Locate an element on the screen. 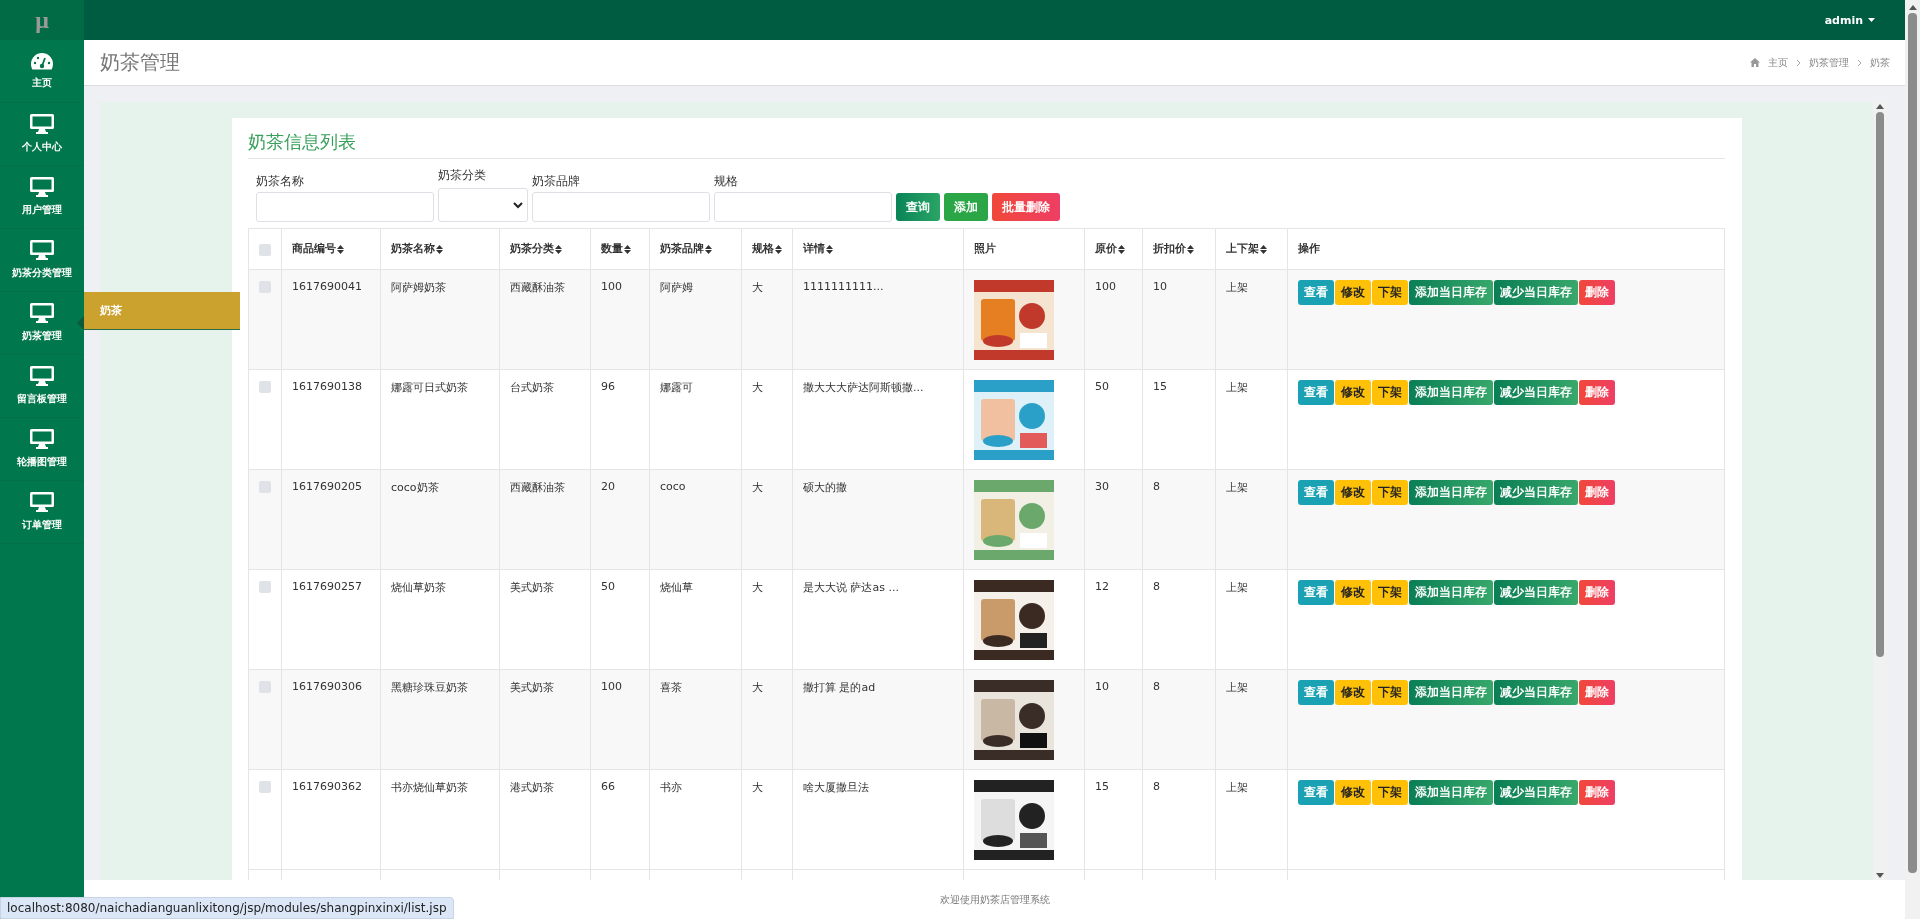  table-cell: 撒打算 是的ad is located at coordinates (878, 719).